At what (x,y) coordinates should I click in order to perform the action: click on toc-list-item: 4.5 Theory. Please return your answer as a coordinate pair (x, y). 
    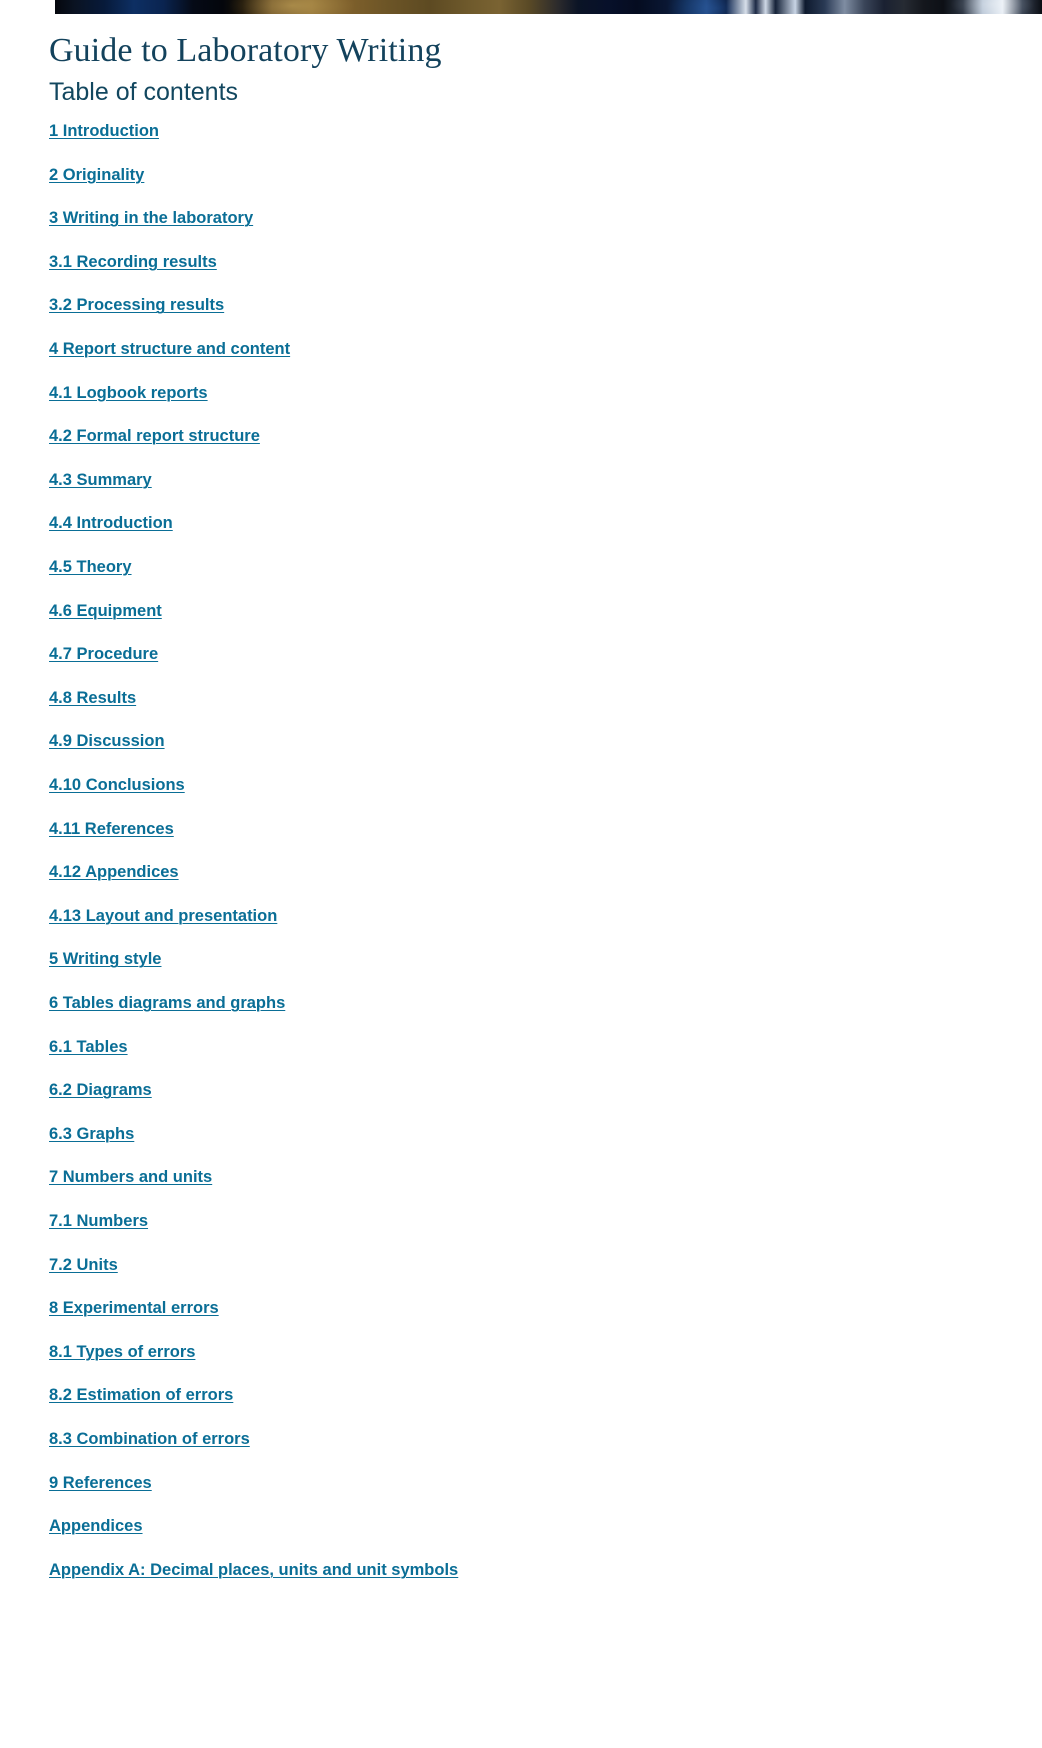
    Looking at the image, I should click on (521, 579).